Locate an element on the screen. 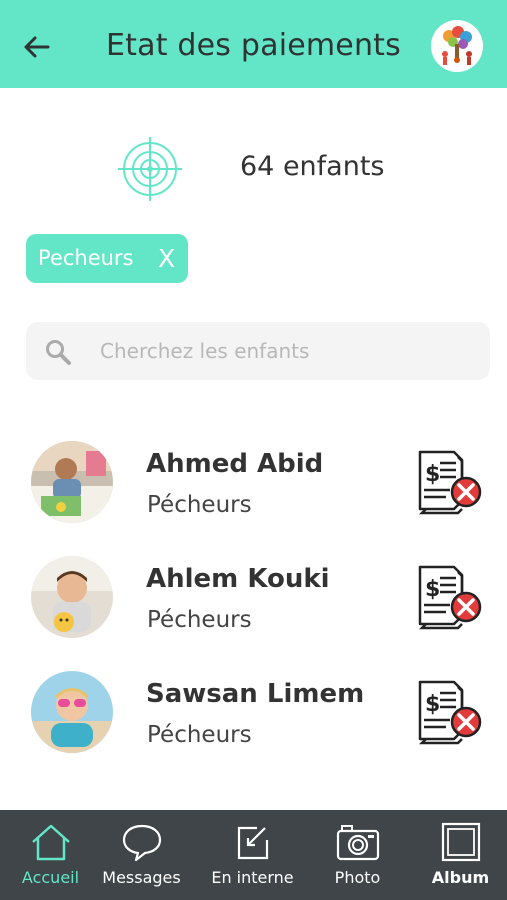  nav-label: En interne is located at coordinates (252, 877).